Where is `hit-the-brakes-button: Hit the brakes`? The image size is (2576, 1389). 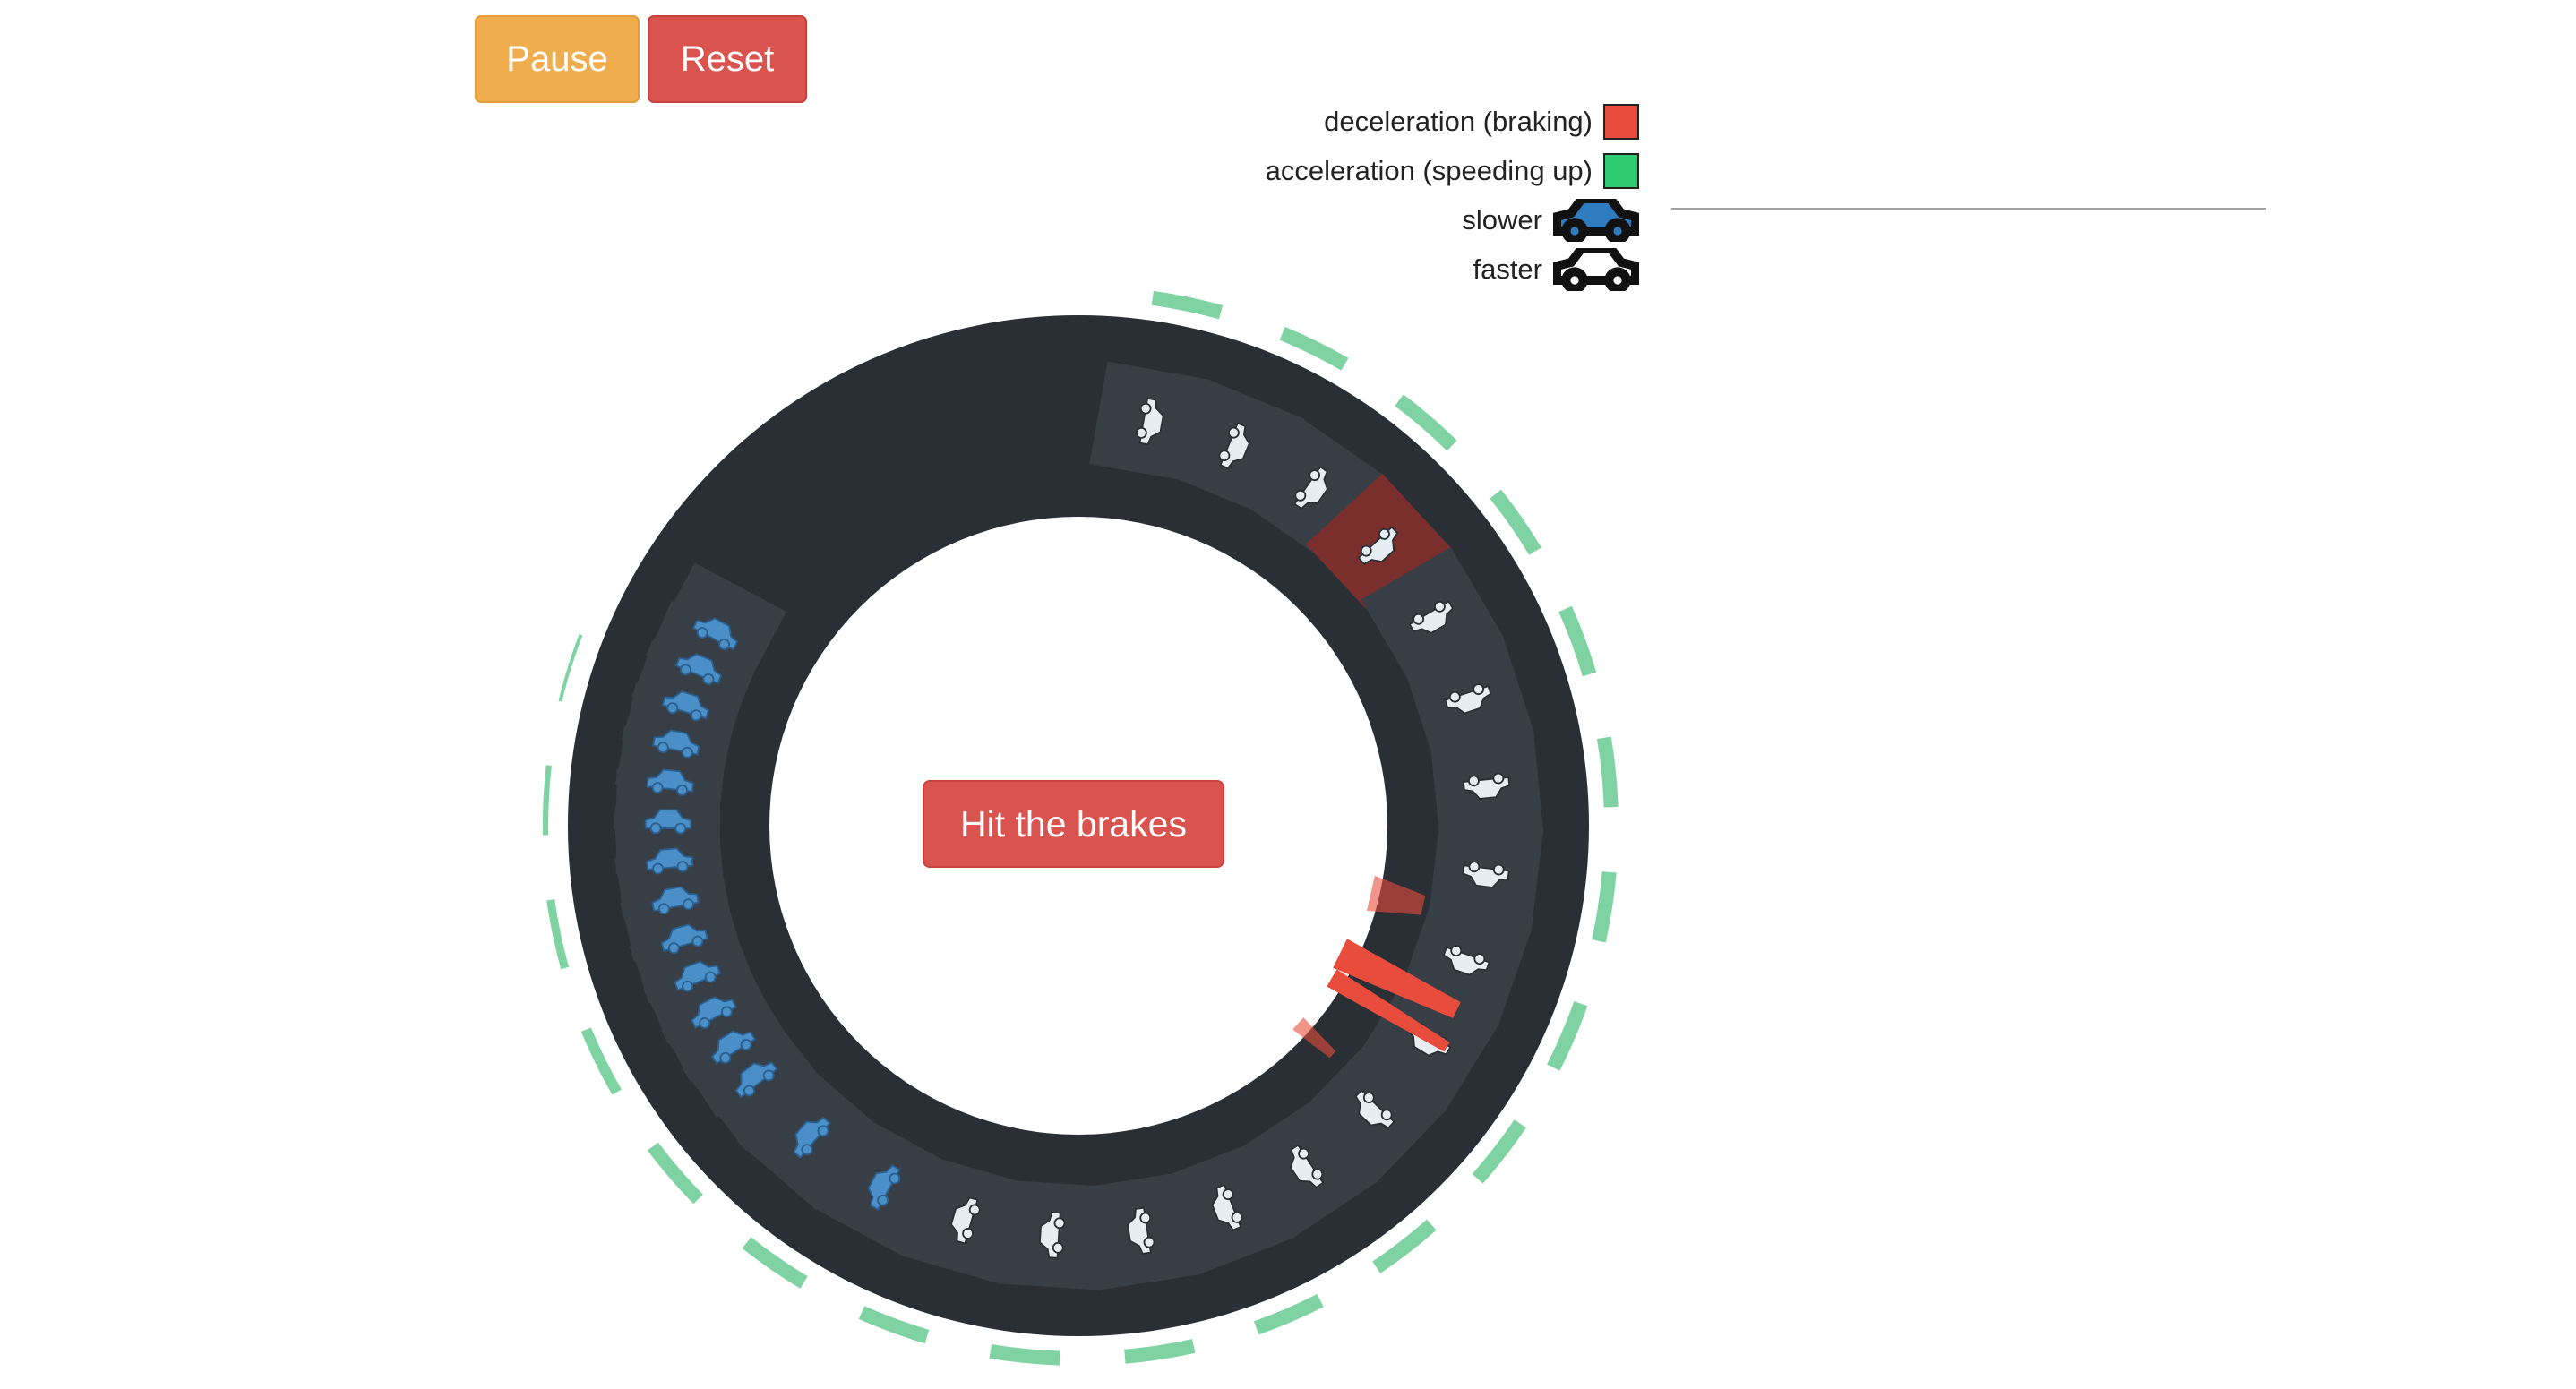
hit-the-brakes-button: Hit the brakes is located at coordinates (1073, 824).